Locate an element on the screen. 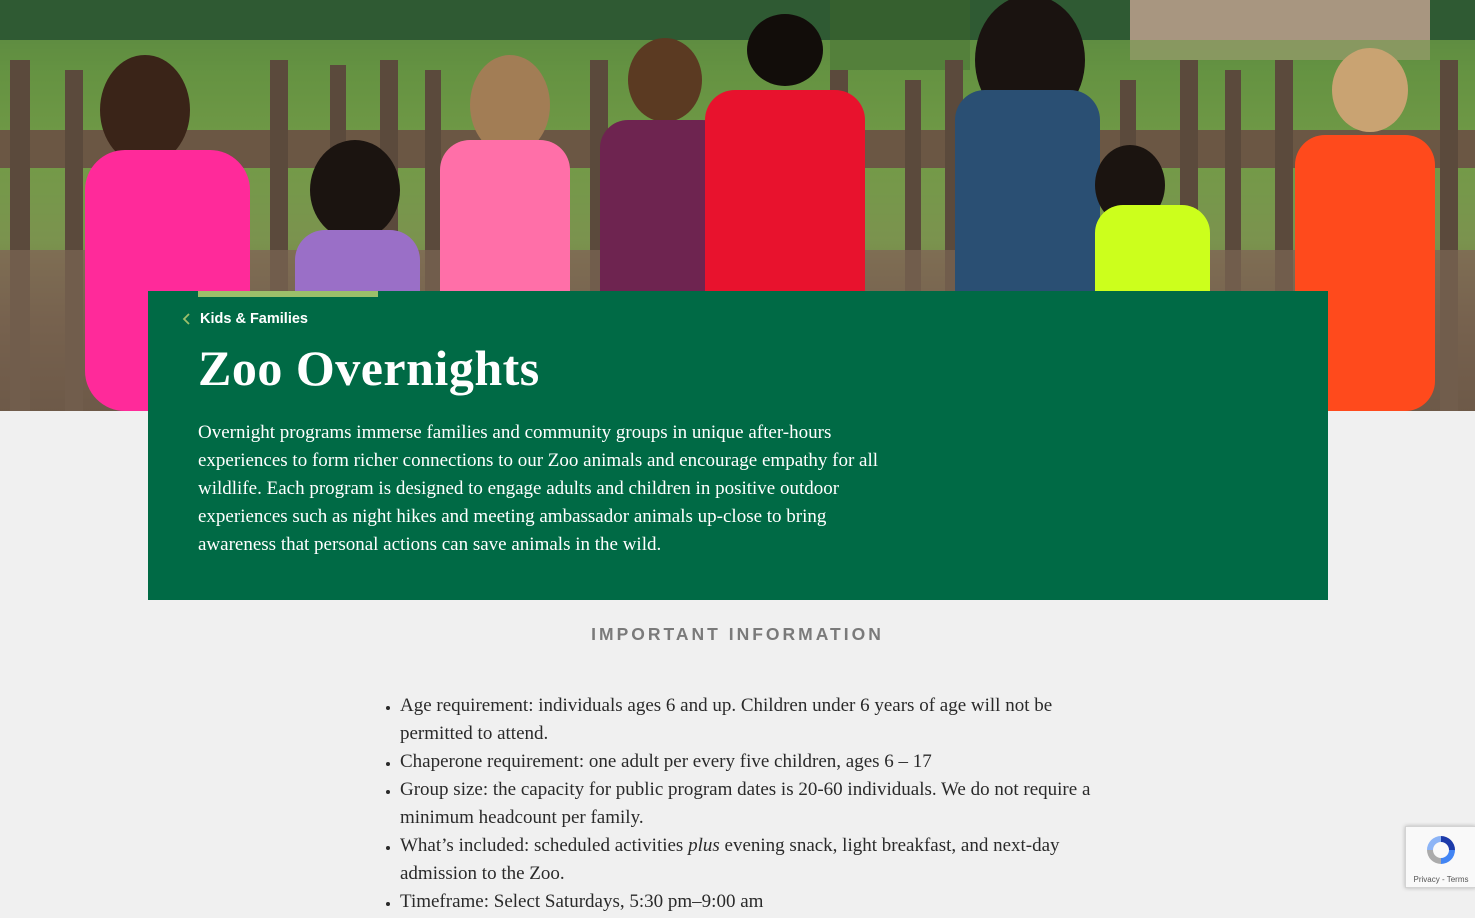 Image resolution: width=1475 pixels, height=918 pixels. list-item-text: What’s included: scheduled activities is located at coordinates (544, 845).